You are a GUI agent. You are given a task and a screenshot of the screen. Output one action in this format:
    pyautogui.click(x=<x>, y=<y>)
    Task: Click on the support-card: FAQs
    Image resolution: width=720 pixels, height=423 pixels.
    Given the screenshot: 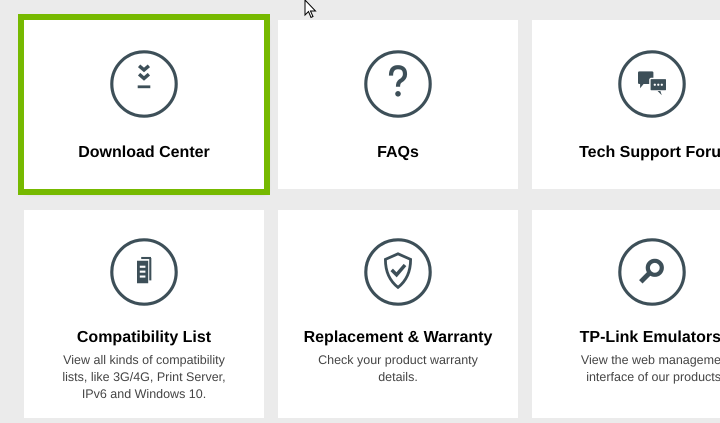 What is the action you would take?
    pyautogui.click(x=398, y=104)
    